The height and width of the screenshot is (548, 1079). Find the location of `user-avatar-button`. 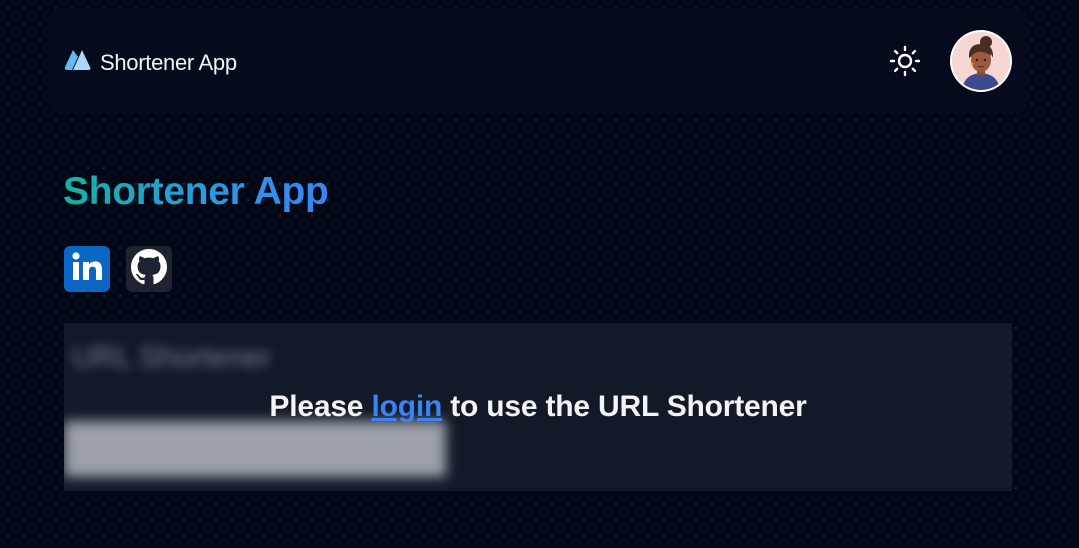

user-avatar-button is located at coordinates (981, 61).